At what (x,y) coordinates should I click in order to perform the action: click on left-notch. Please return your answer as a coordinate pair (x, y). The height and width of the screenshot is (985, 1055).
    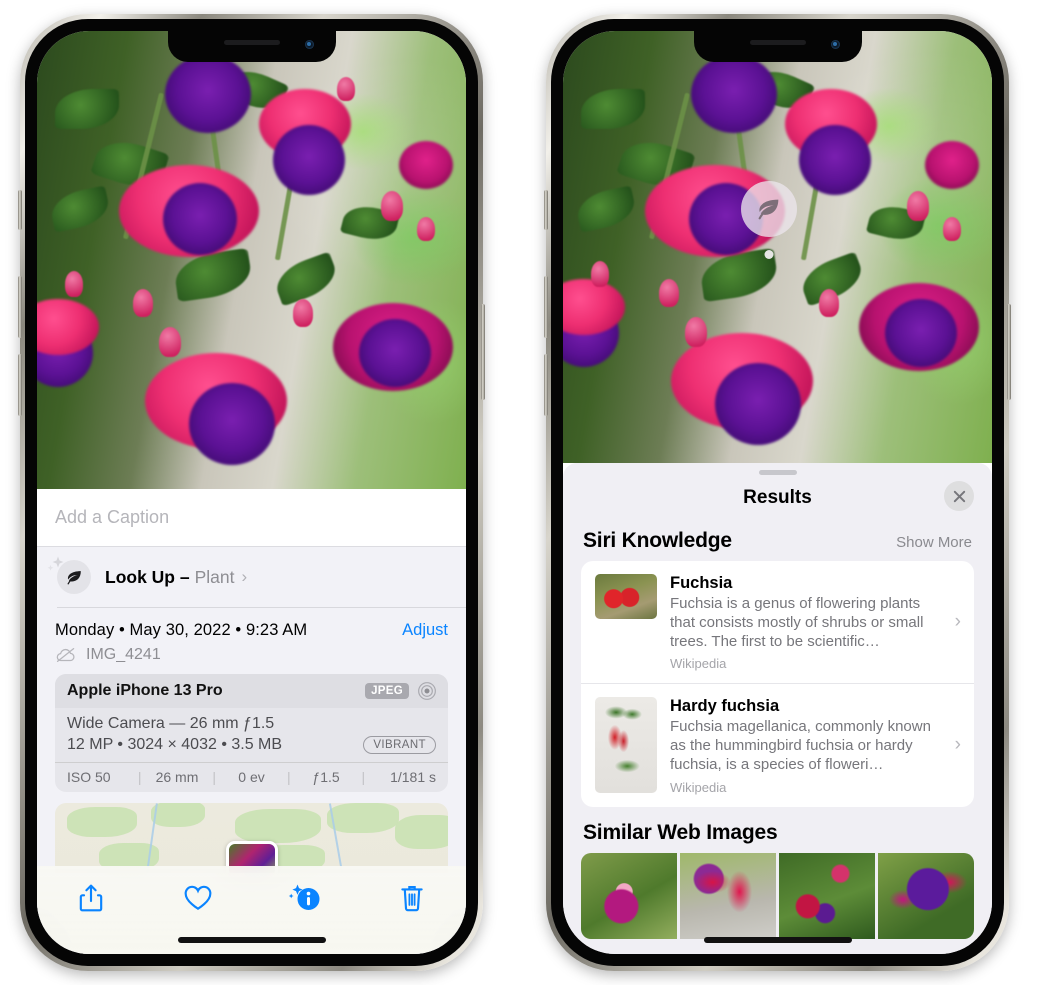
    Looking at the image, I should click on (251, 46).